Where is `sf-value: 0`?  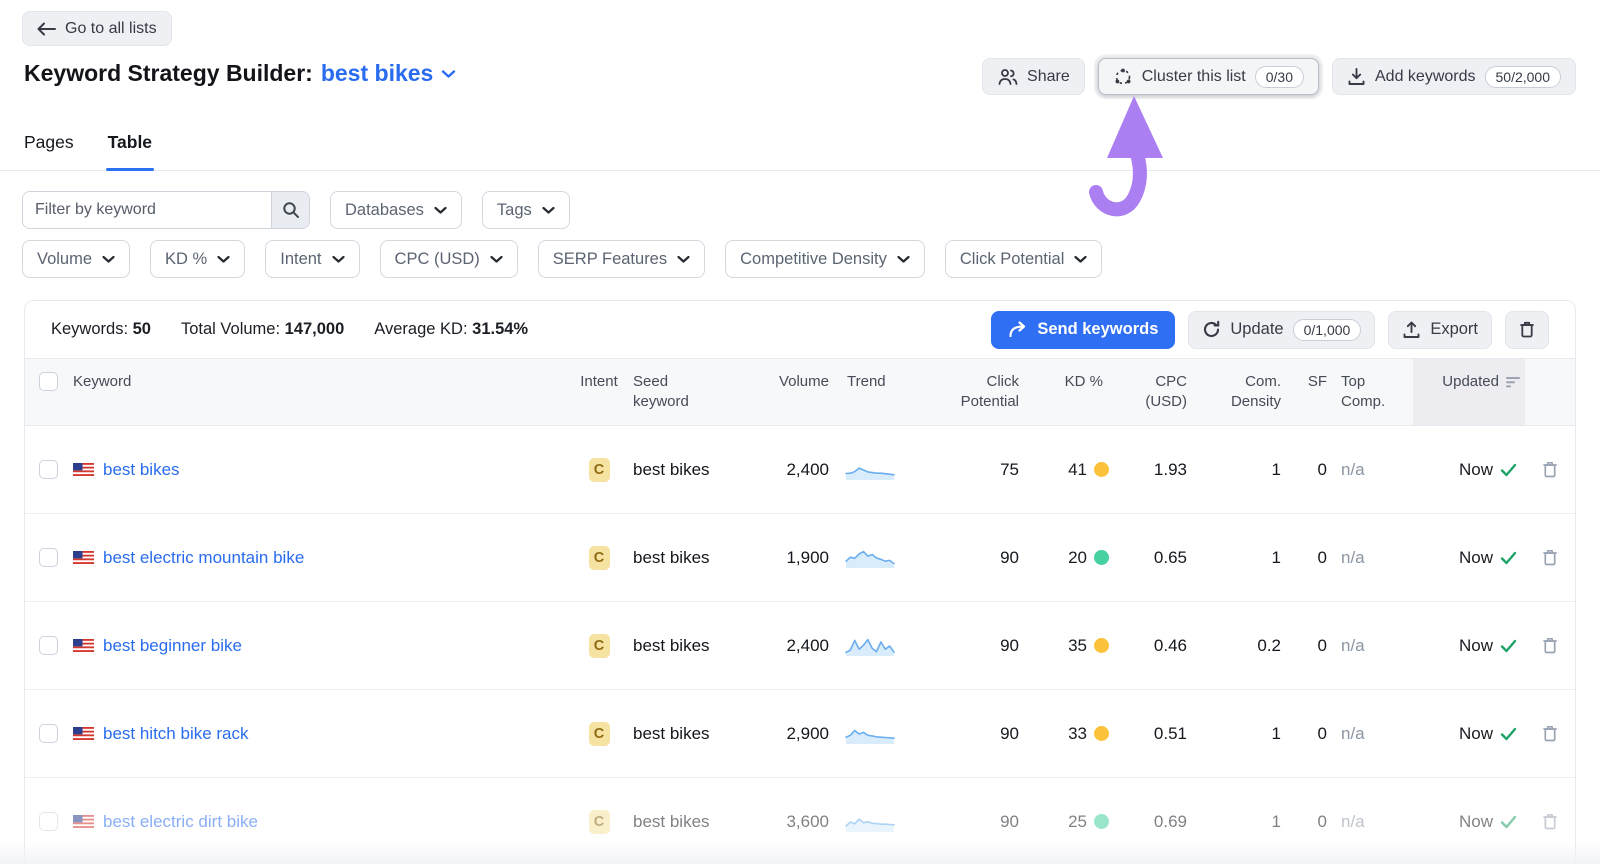
sf-value: 0 is located at coordinates (1322, 557).